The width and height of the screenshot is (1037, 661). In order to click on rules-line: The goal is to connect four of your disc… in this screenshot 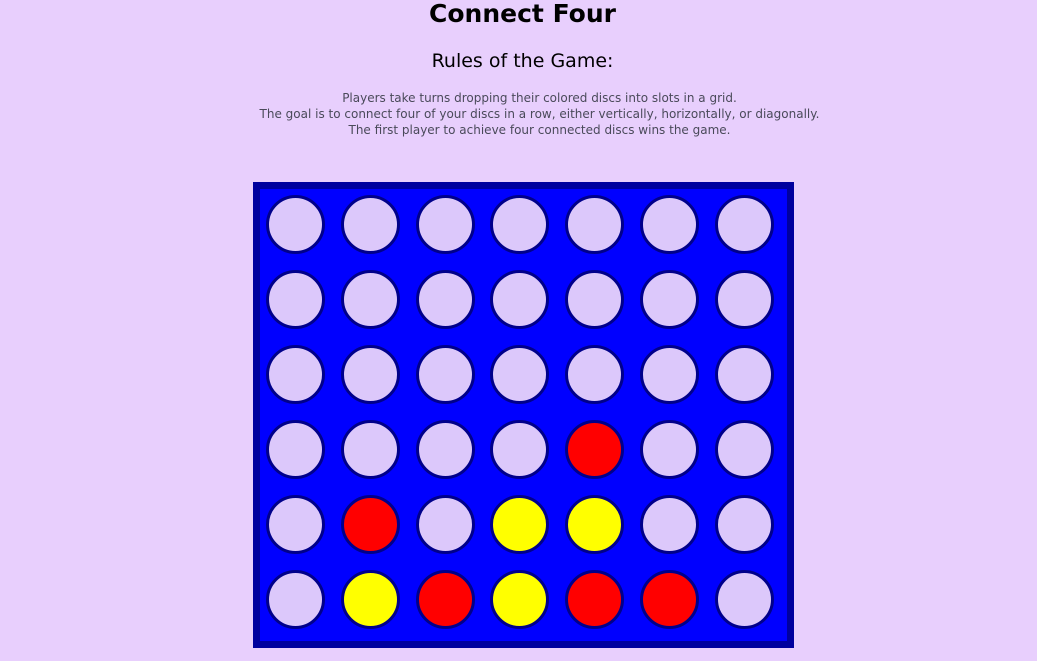, I will do `click(539, 114)`.